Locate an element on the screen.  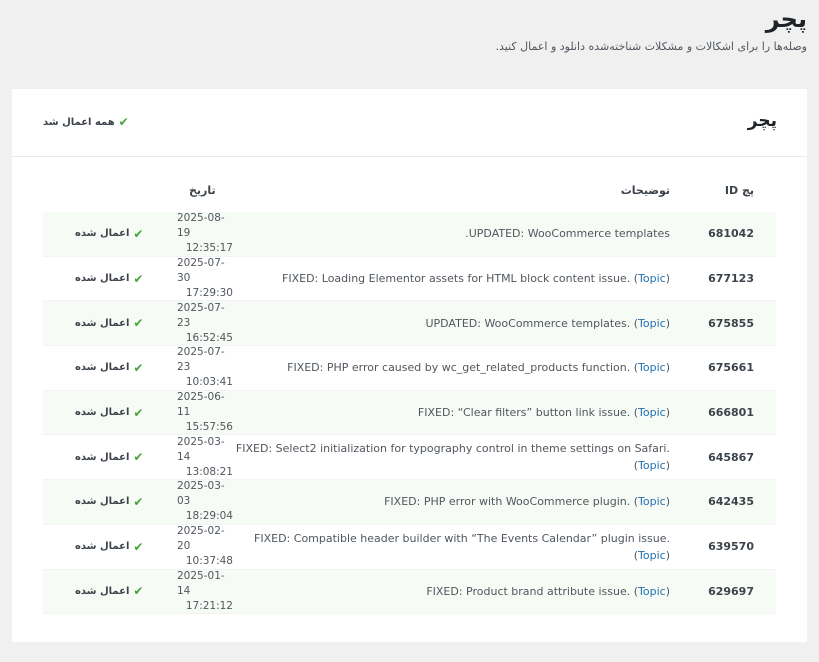
time-value: 10:03:41 is located at coordinates (209, 382).